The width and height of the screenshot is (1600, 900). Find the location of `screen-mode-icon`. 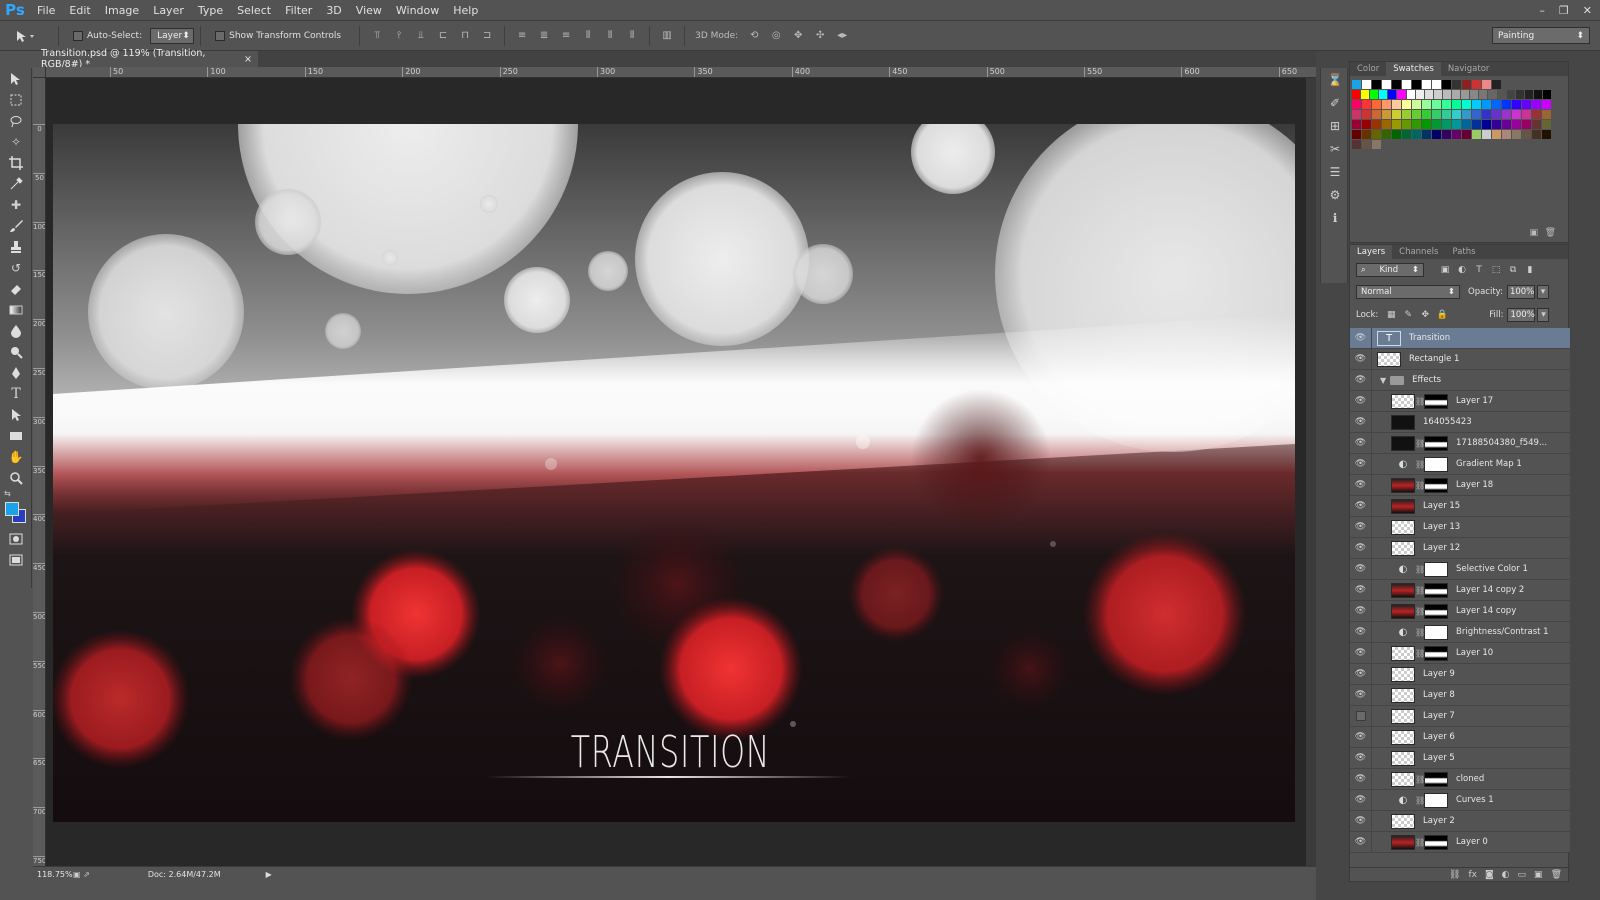

screen-mode-icon is located at coordinates (16, 559).